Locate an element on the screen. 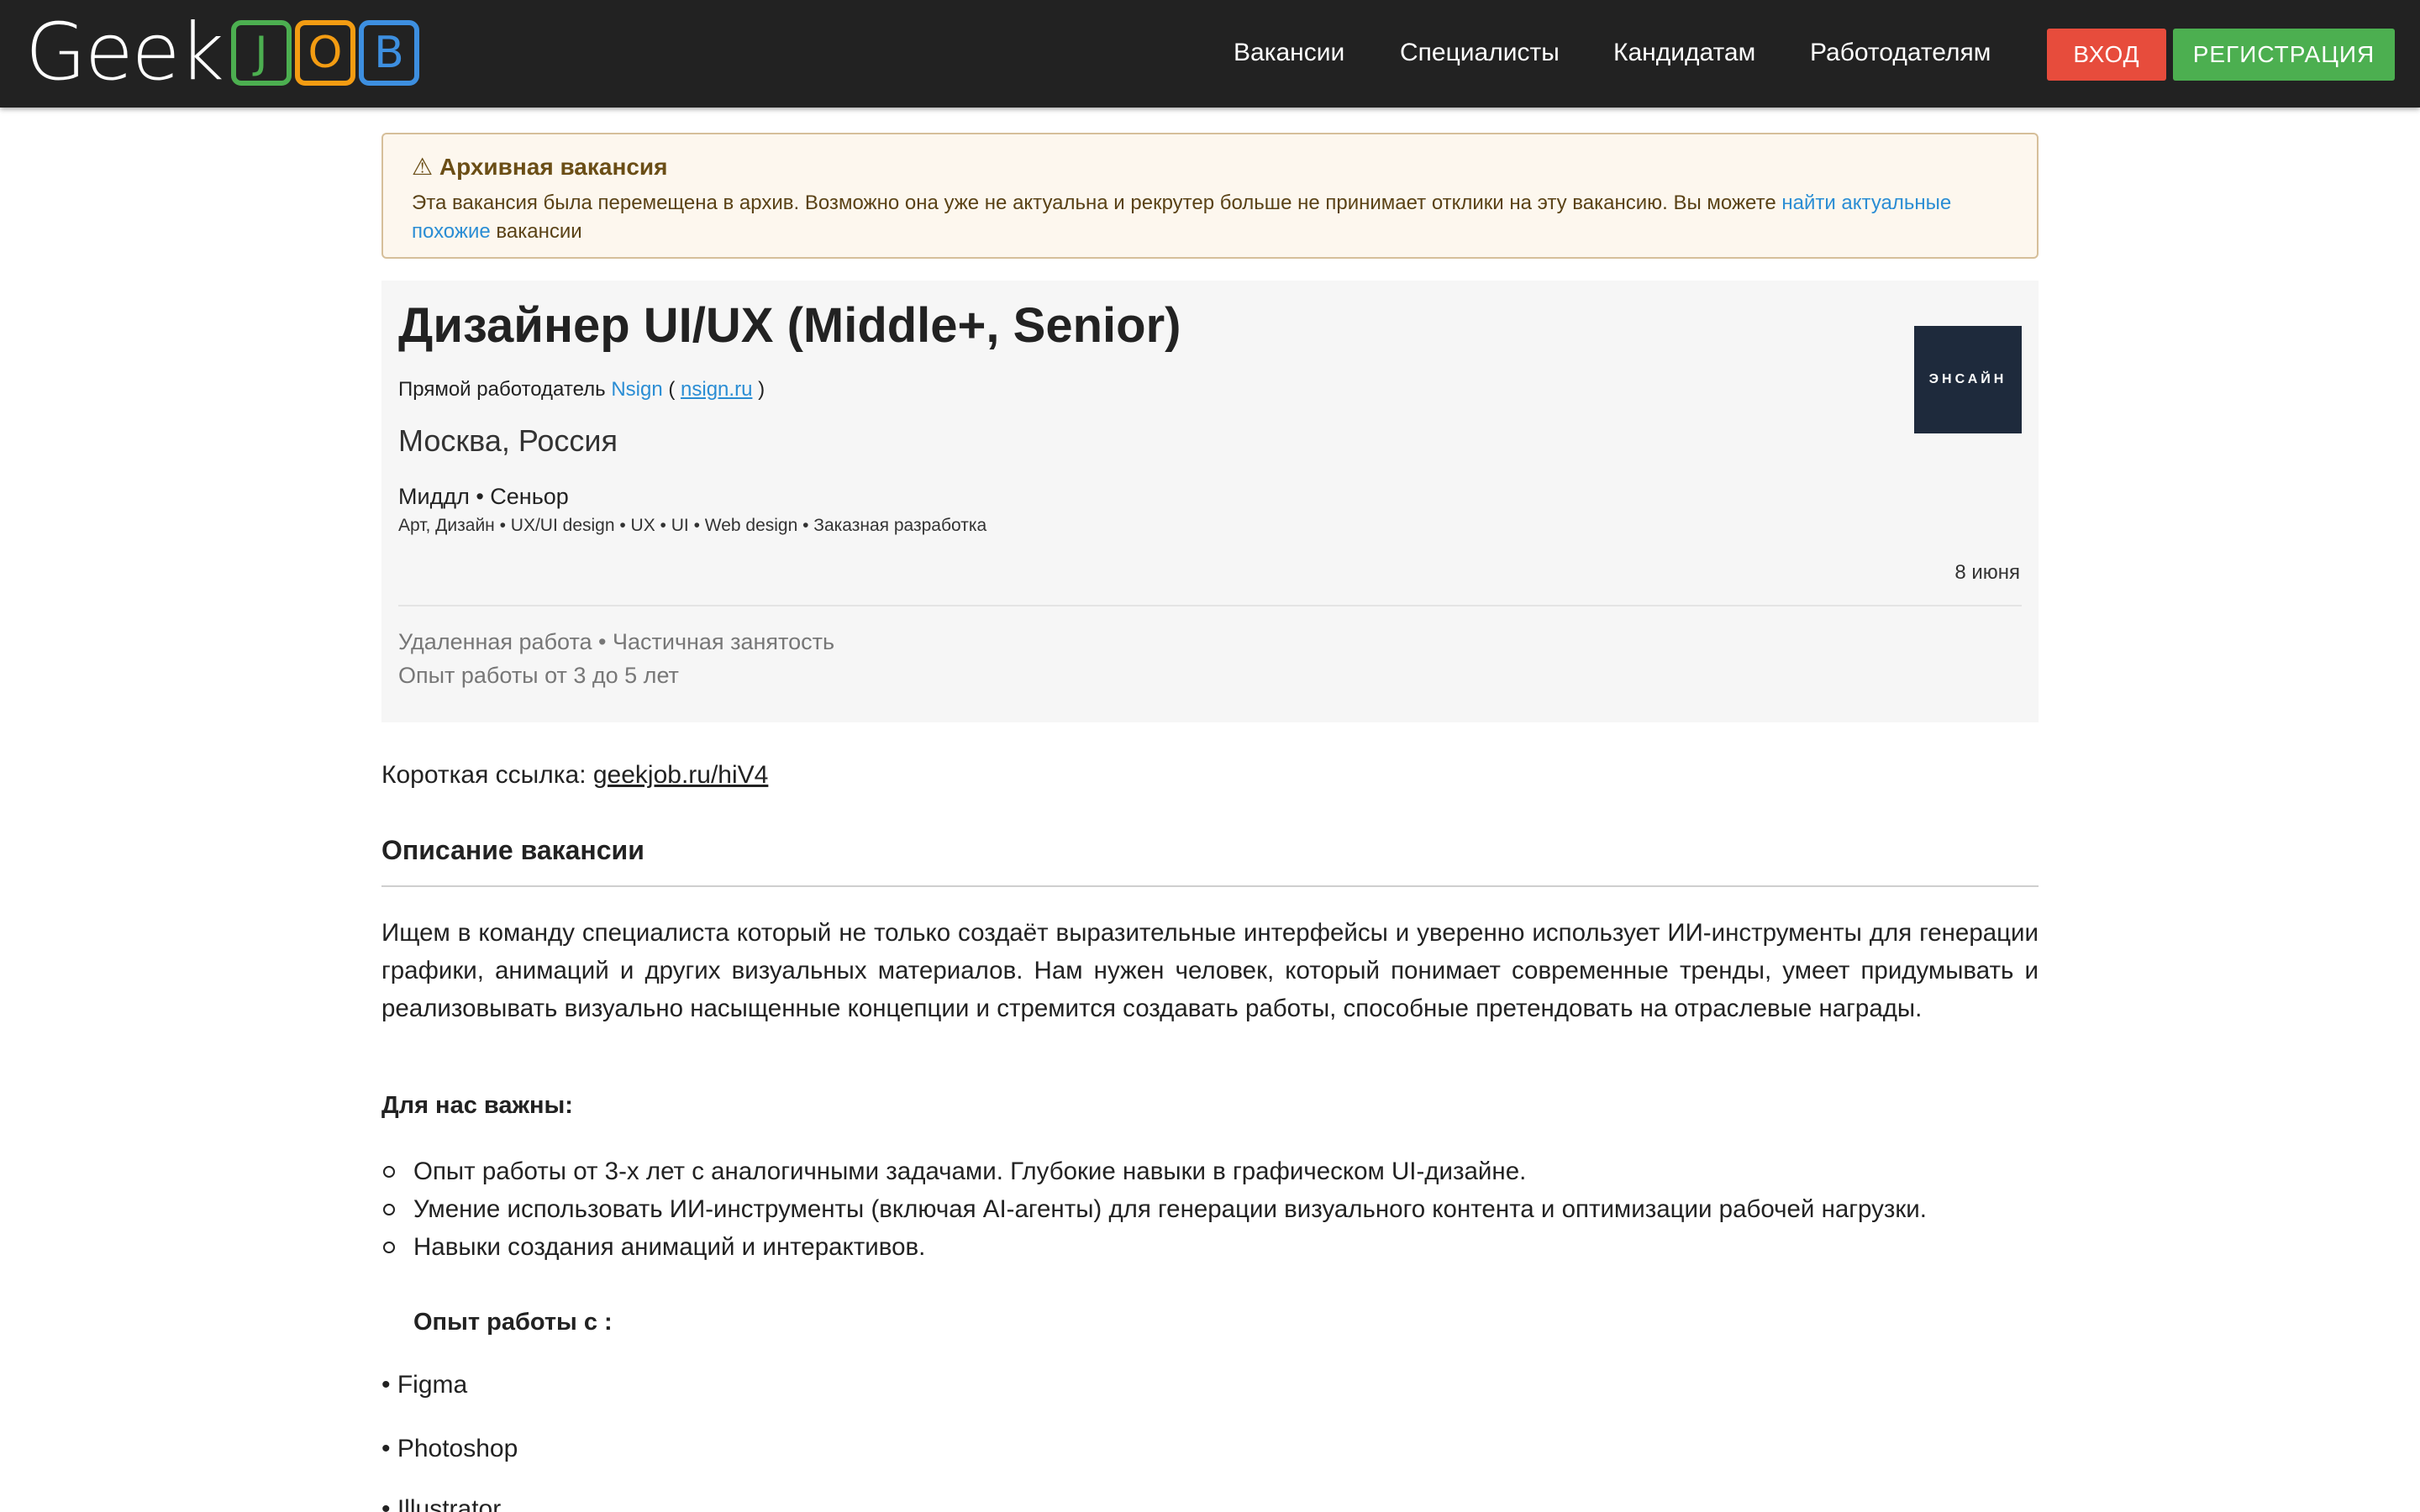 Image resolution: width=2420 pixels, height=1512 pixels. warning-icon: ⚠ is located at coordinates (423, 167).